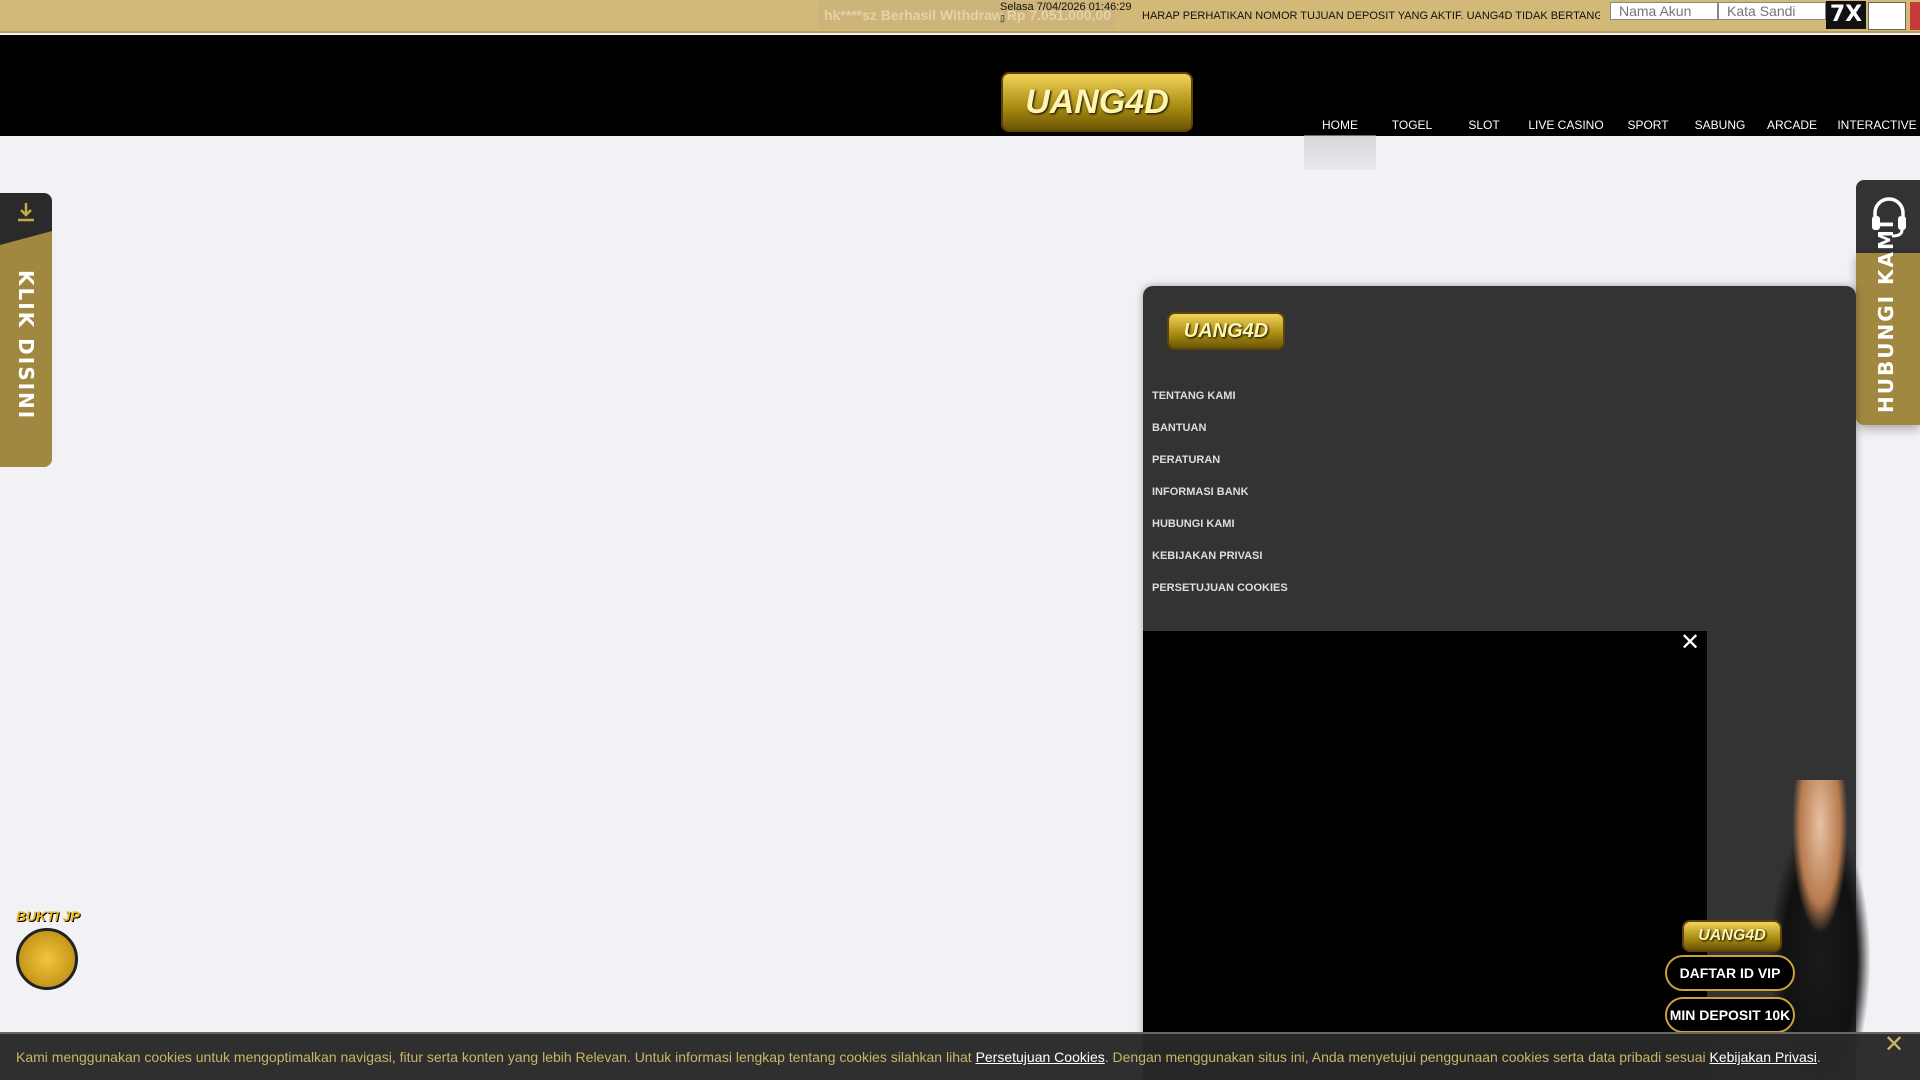 This screenshot has width=1920, height=1080. I want to click on footer-link-peraturan: PERATURAN, so click(1186, 460).